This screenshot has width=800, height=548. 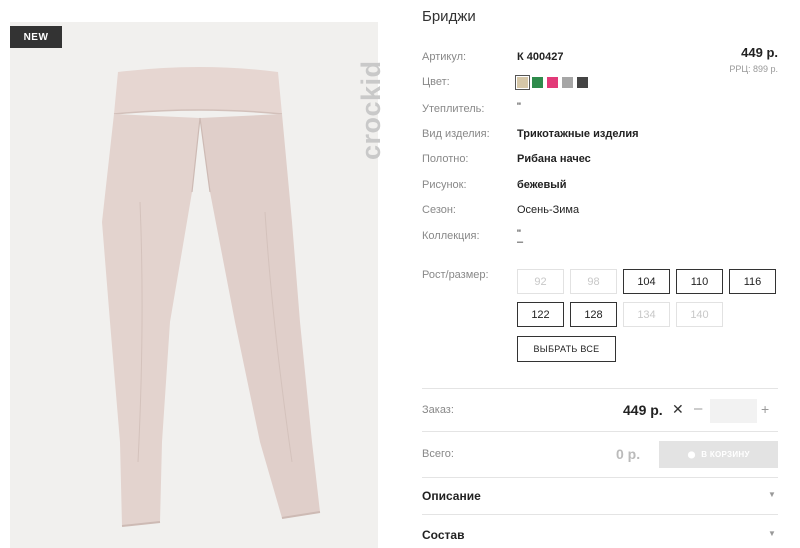 I want to click on attr-label-color: Цвет:, so click(x=436, y=82).